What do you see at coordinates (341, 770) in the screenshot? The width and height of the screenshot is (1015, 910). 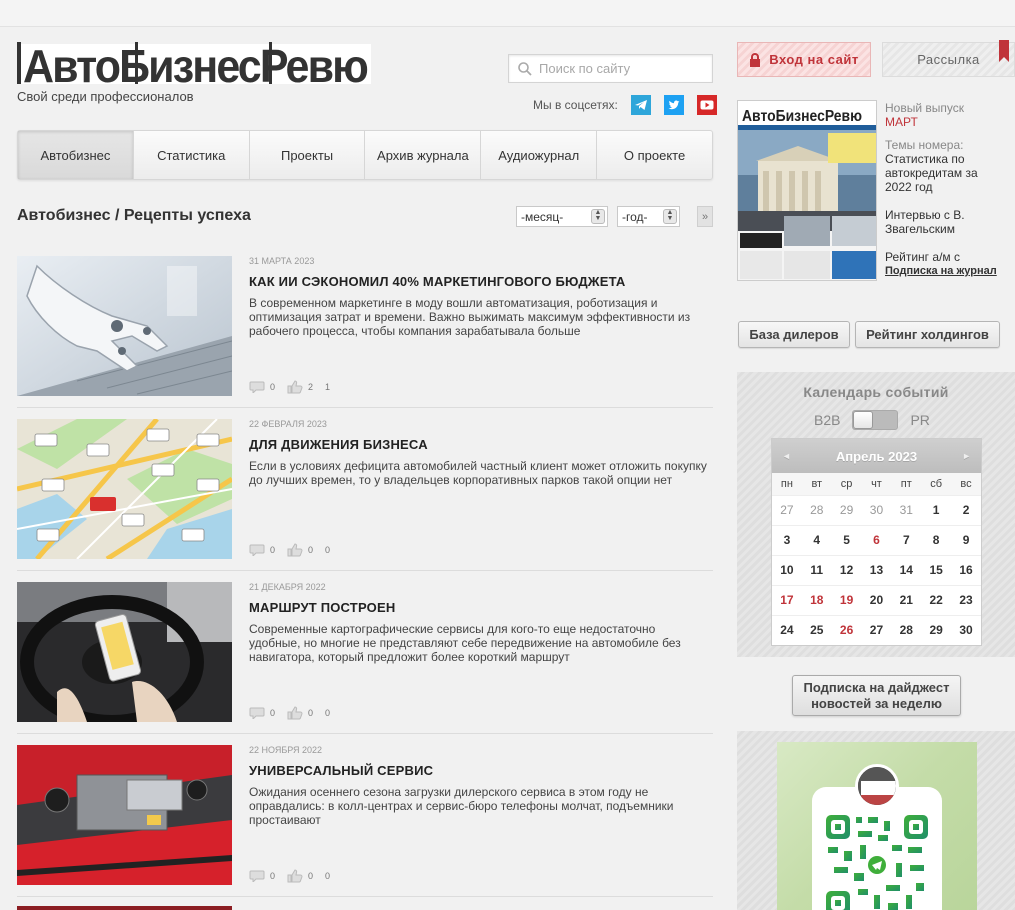 I see `article-title: УНИВЕРСАЛЬНЫЙ СЕРВИС` at bounding box center [341, 770].